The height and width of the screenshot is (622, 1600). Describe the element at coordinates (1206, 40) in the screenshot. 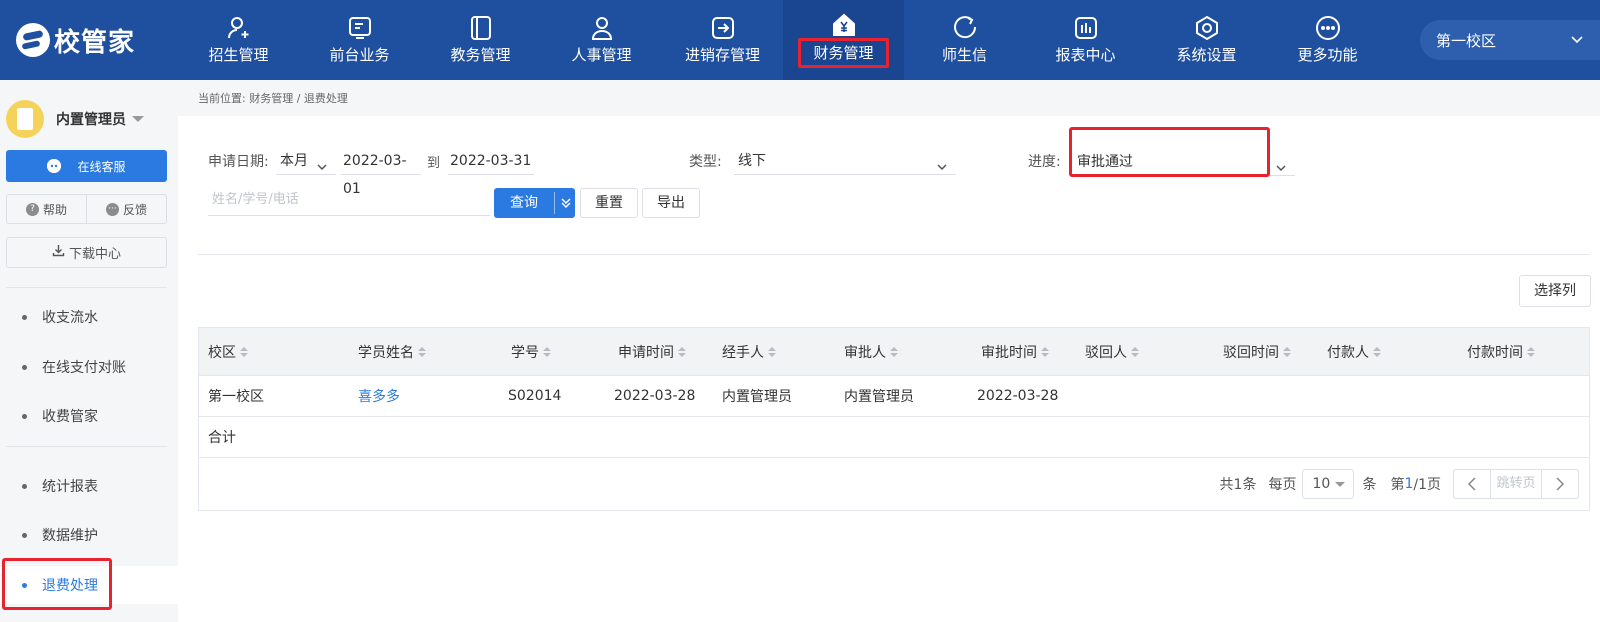

I see `nav-item-settings: 系统设置` at that location.